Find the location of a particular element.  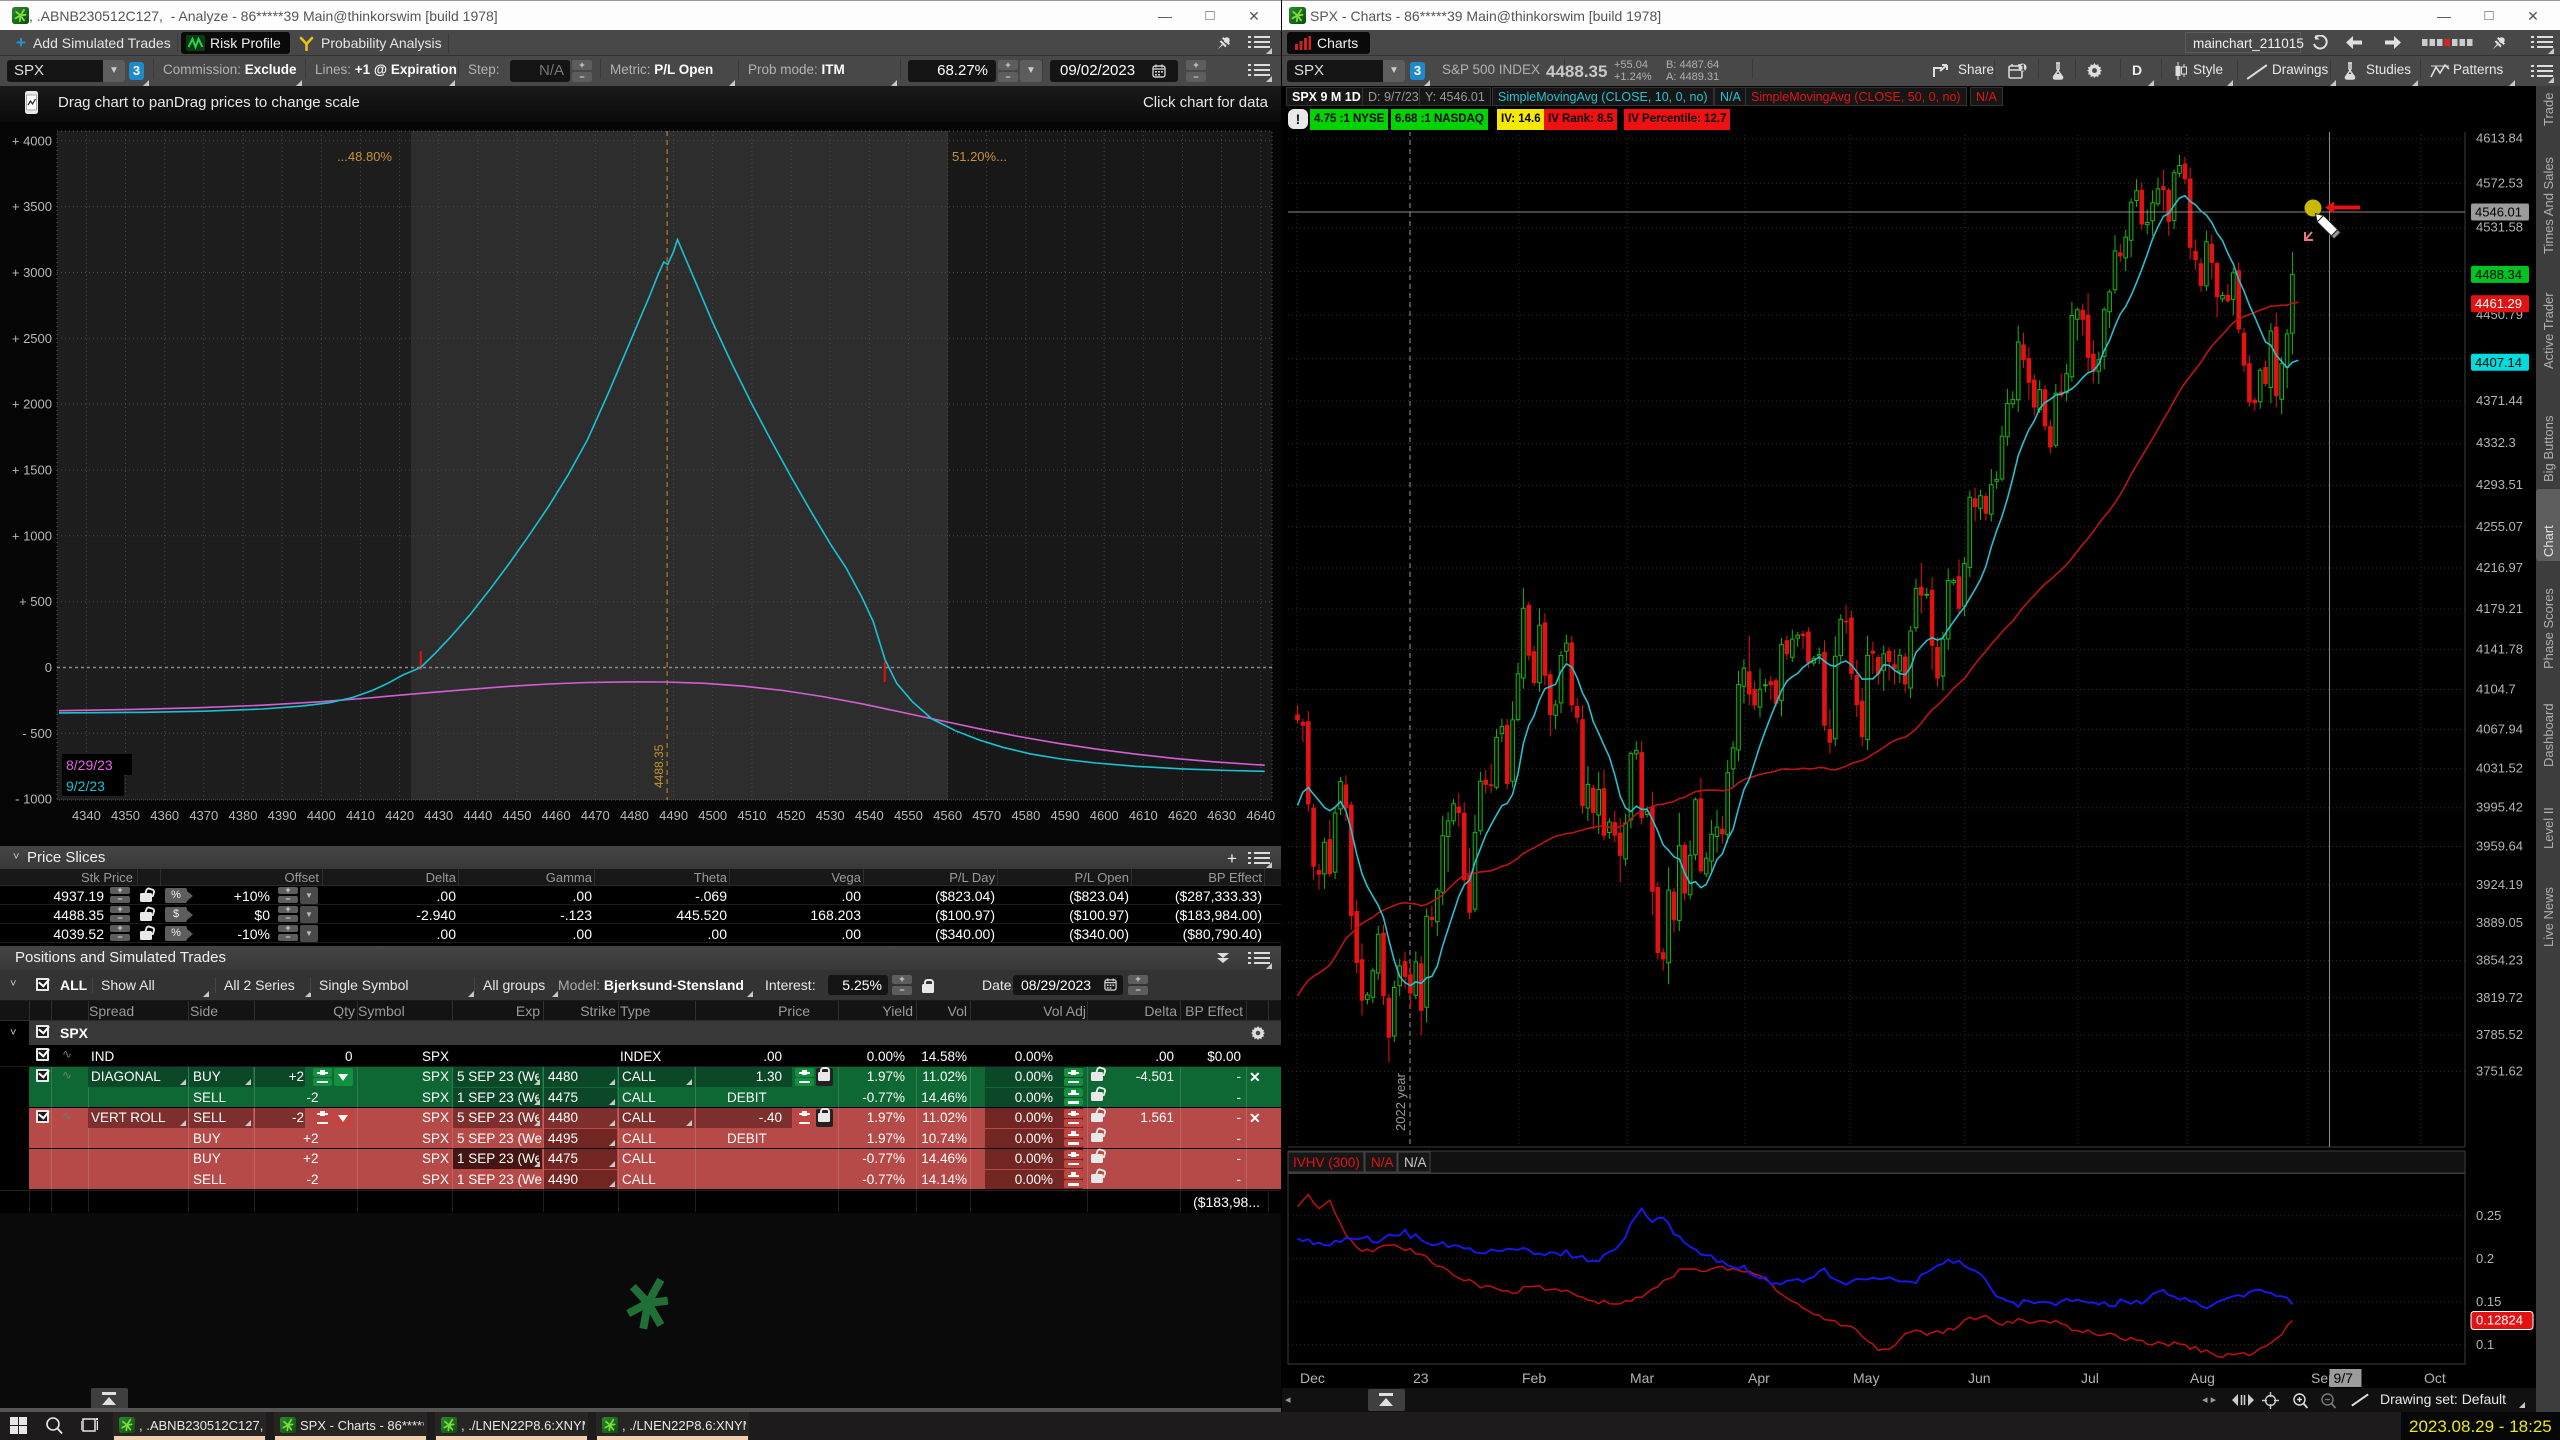

svg-text: Aug is located at coordinates (2202, 1378).